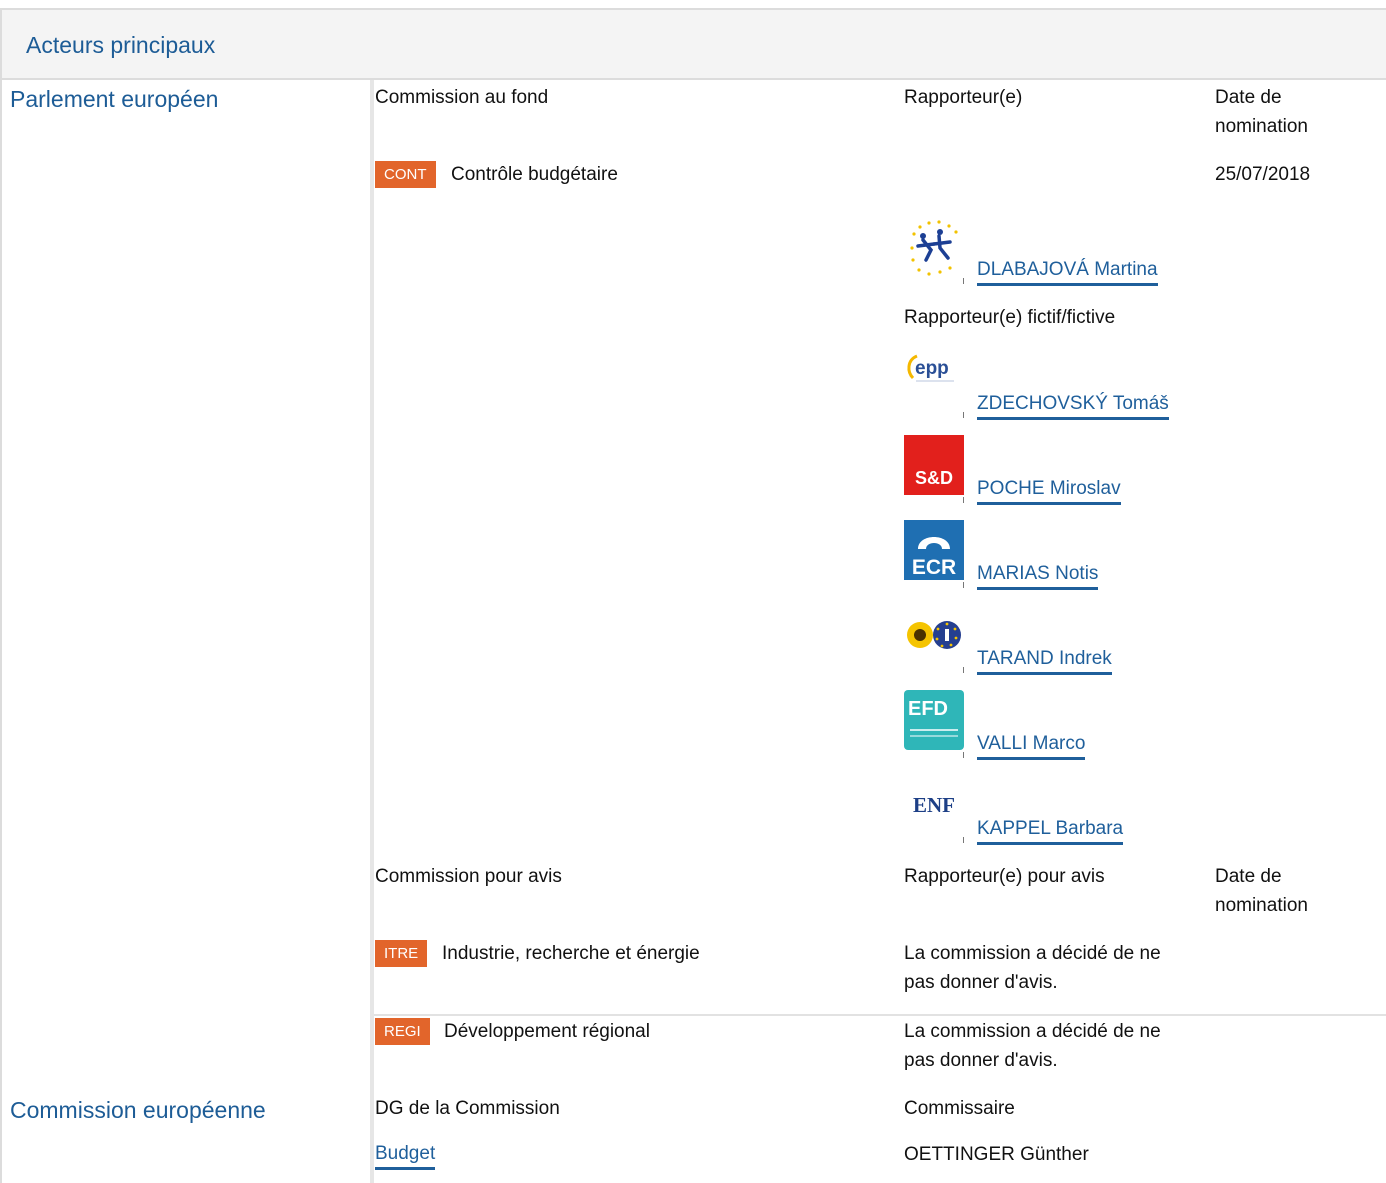  What do you see at coordinates (934, 567) in the screenshot?
I see `svg-text: ECR` at bounding box center [934, 567].